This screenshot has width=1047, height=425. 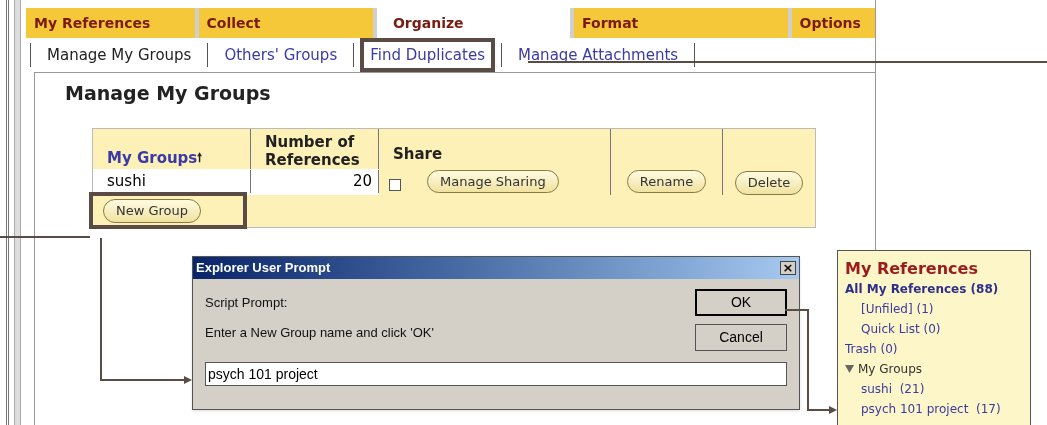 What do you see at coordinates (893, 389) in the screenshot?
I see `sidebar-item: sushi (21)` at bounding box center [893, 389].